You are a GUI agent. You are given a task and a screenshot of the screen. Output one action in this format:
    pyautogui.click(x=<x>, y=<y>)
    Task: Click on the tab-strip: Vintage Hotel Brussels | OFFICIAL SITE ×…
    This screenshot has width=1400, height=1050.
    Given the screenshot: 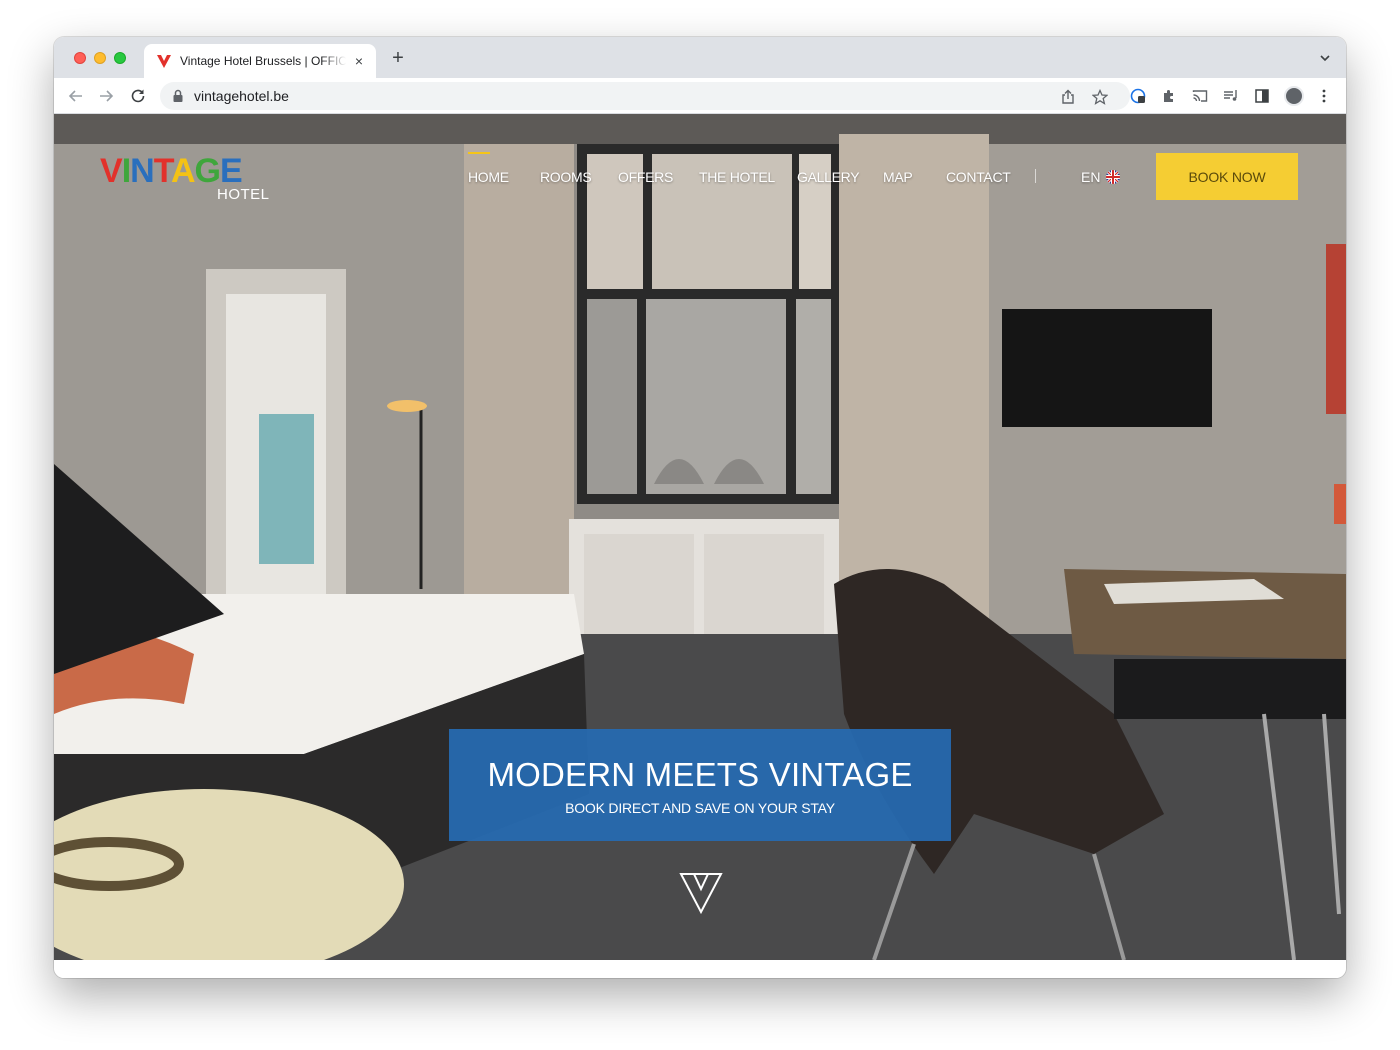 What is the action you would take?
    pyautogui.click(x=700, y=57)
    